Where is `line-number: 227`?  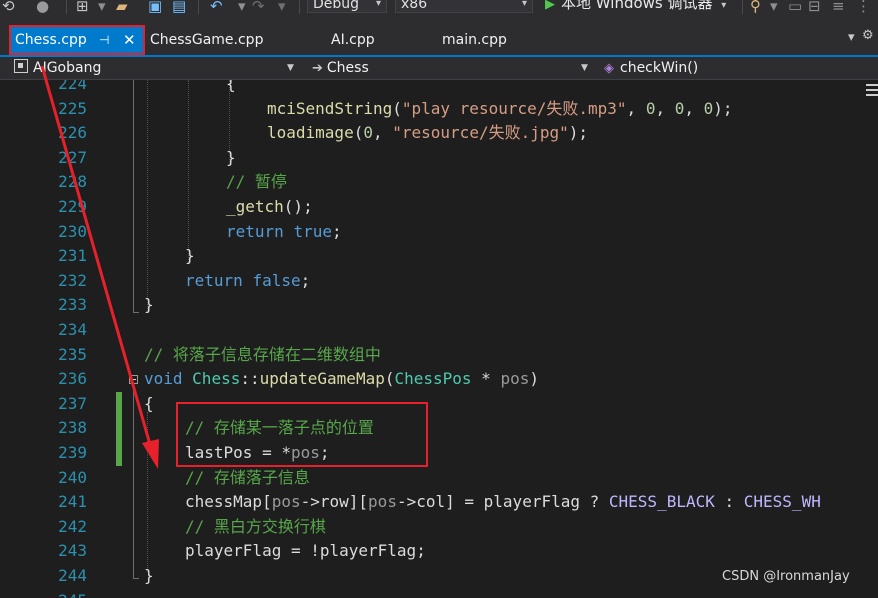
line-number: 227 is located at coordinates (72, 157).